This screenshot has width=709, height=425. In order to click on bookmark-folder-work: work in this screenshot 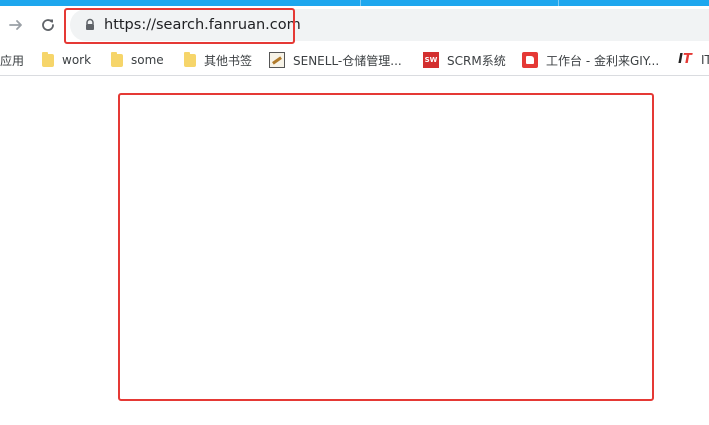, I will do `click(66, 60)`.